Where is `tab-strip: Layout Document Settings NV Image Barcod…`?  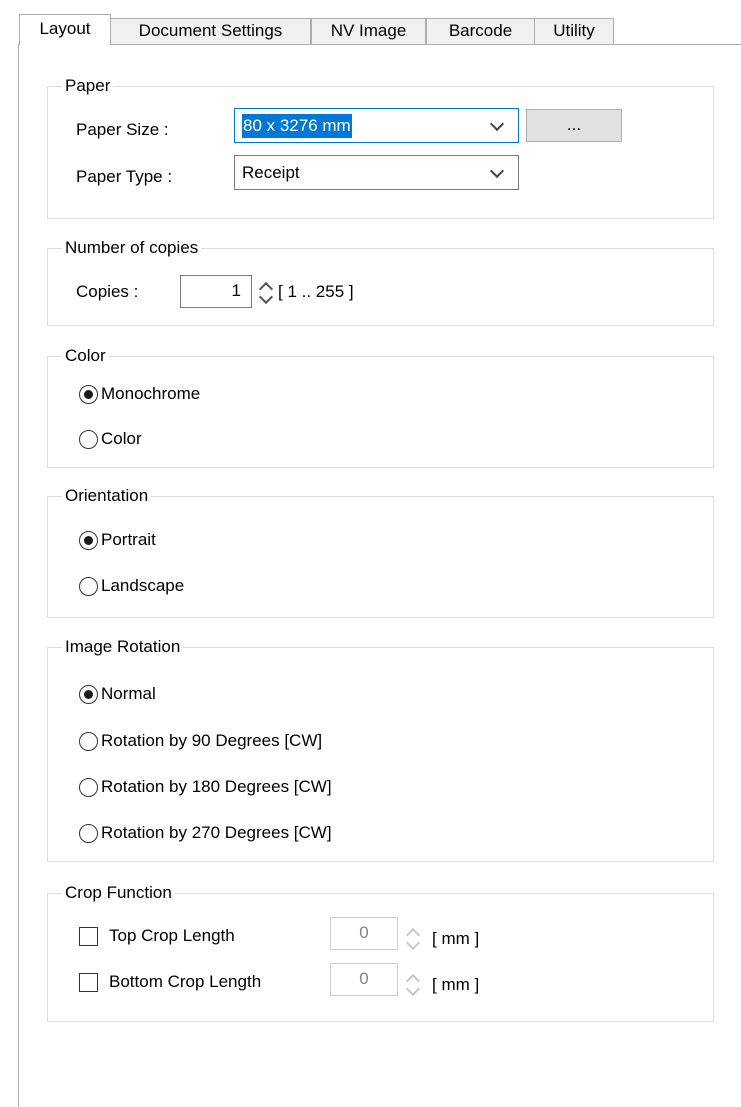
tab-strip: Layout Document Settings NV Image Barcod… is located at coordinates (370, 22).